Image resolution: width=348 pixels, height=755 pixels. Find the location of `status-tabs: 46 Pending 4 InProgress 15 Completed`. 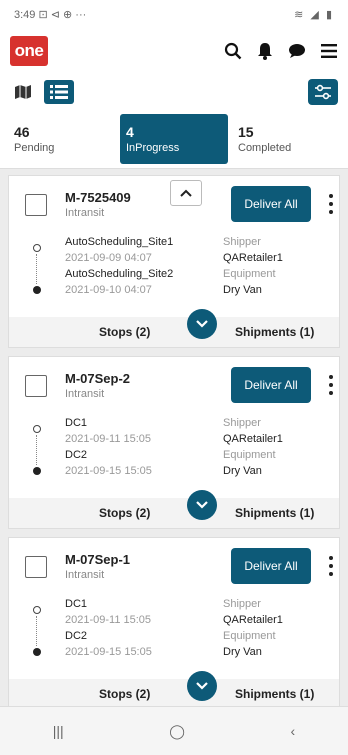

status-tabs: 46 Pending 4 InProgress 15 Completed is located at coordinates (174, 139).